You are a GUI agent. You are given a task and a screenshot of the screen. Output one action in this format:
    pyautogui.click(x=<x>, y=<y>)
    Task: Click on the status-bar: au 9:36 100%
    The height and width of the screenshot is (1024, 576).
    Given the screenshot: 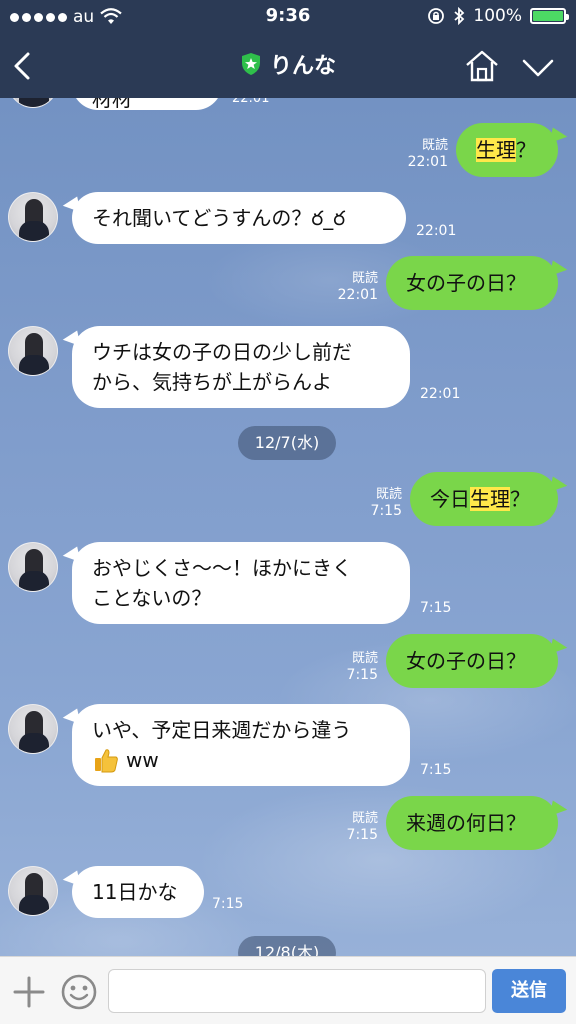 What is the action you would take?
    pyautogui.click(x=288, y=17)
    